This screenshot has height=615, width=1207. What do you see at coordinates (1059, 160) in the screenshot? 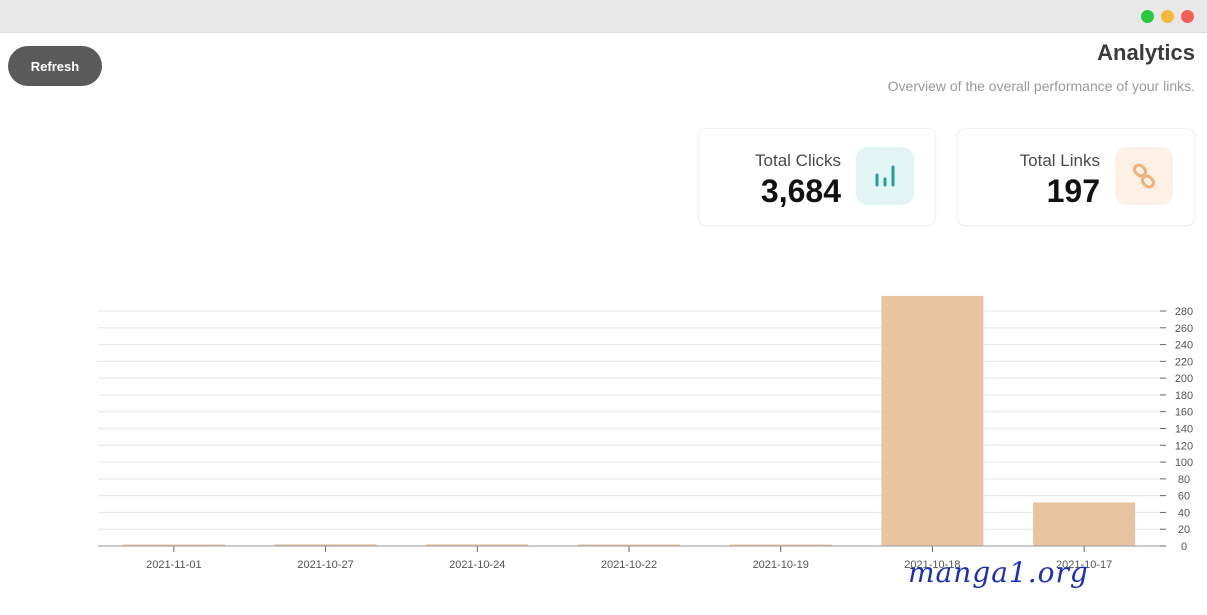
I see `total-links-label: Total Links` at bounding box center [1059, 160].